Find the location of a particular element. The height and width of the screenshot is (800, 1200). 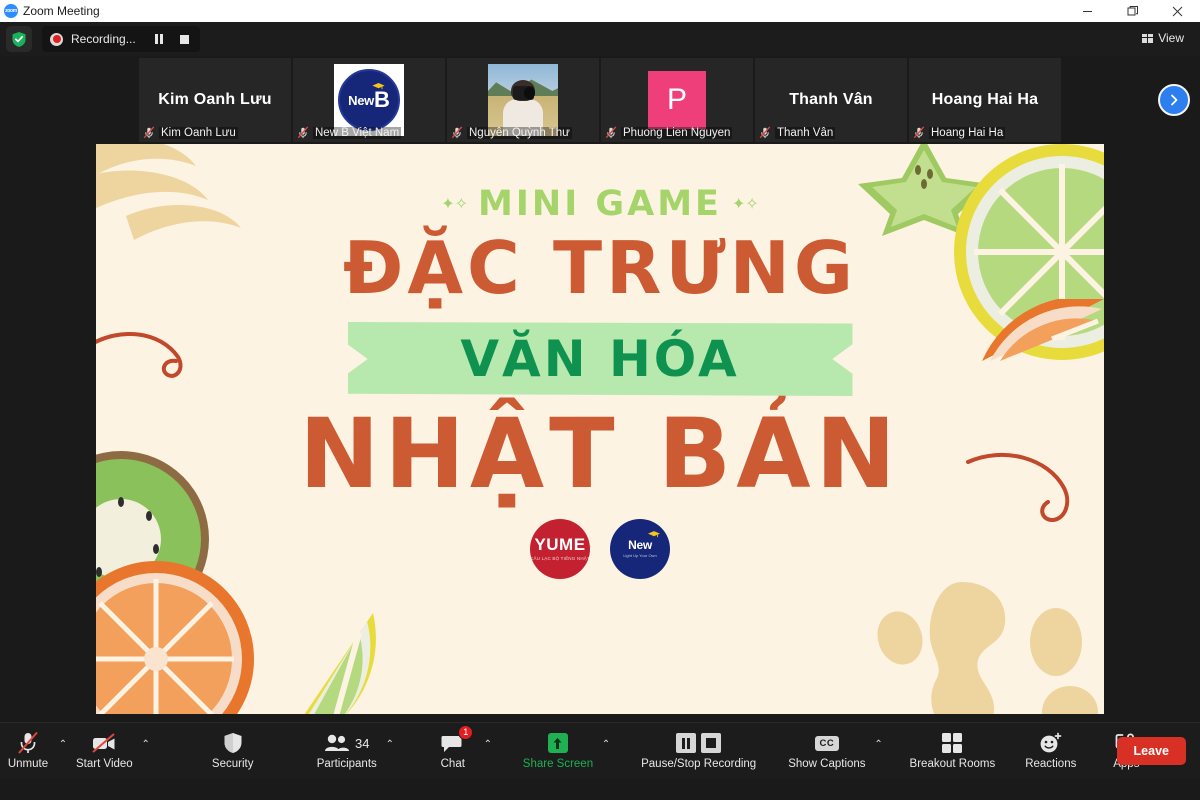

participants-control-group: 34 Participants ⌃ is located at coordinates (354, 751).